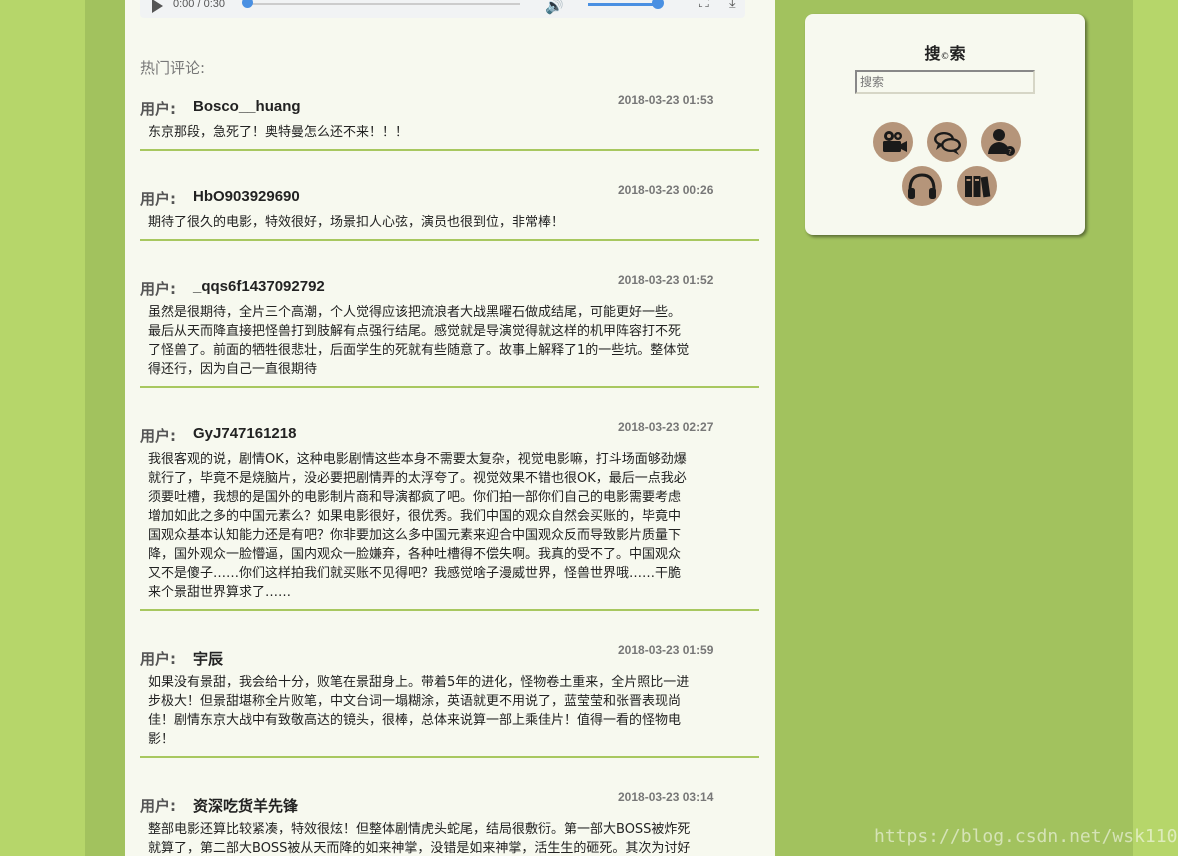  What do you see at coordinates (666, 427) in the screenshot?
I see `comment-time: 2018-03-23 02:27` at bounding box center [666, 427].